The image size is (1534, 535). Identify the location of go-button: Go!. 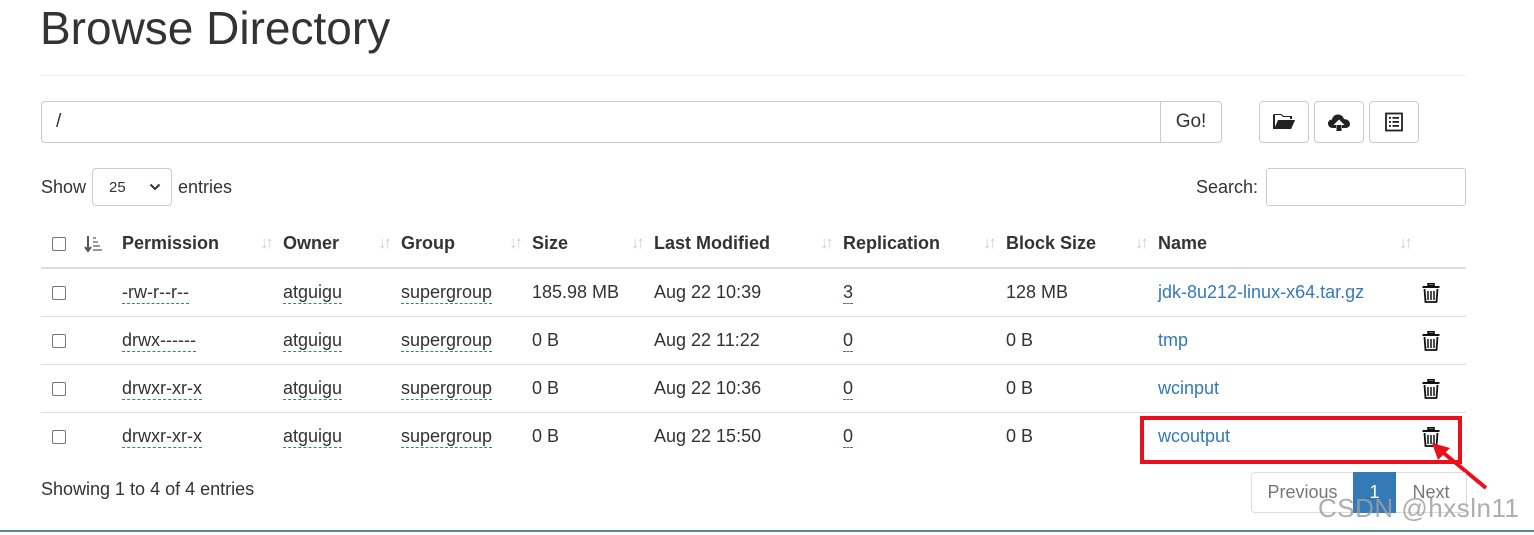
(1191, 122).